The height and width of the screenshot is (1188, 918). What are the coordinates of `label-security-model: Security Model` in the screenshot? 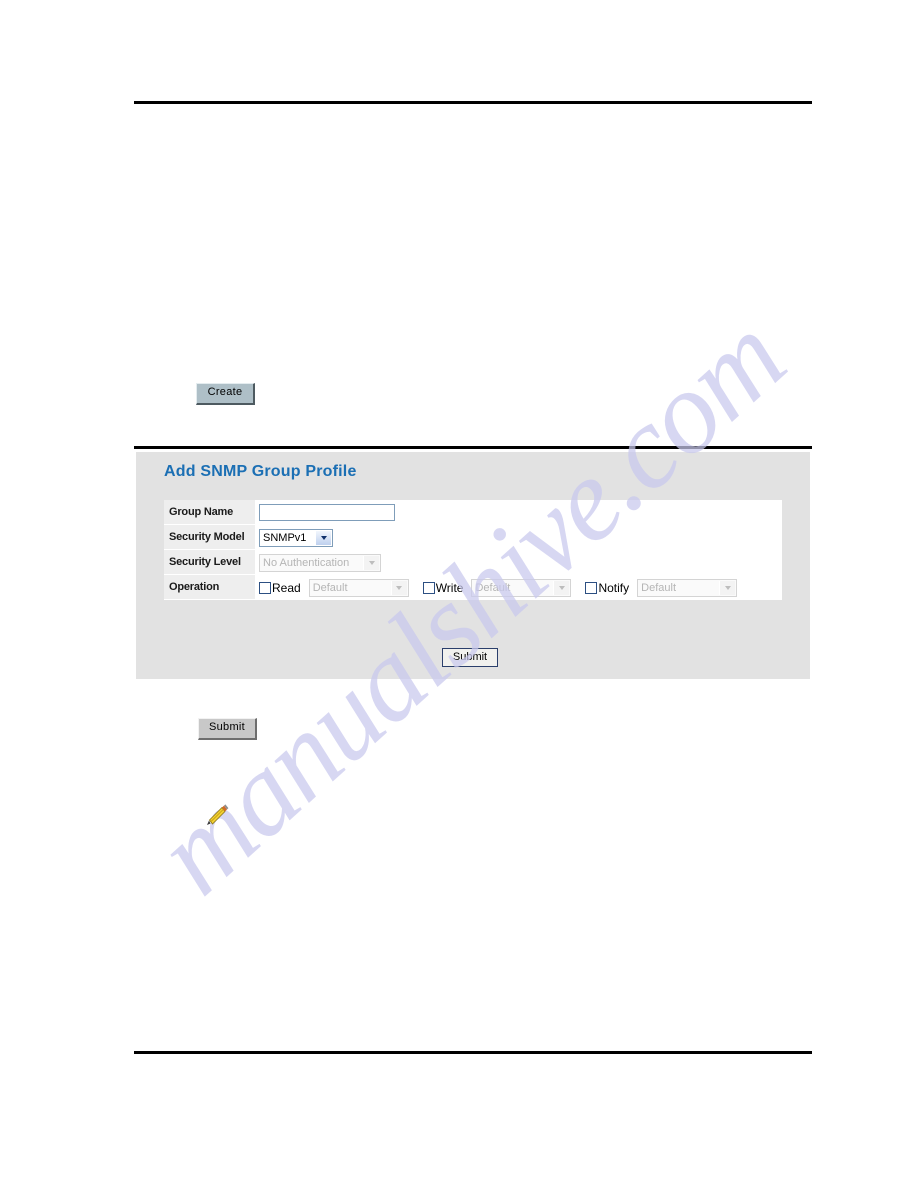 It's located at (210, 537).